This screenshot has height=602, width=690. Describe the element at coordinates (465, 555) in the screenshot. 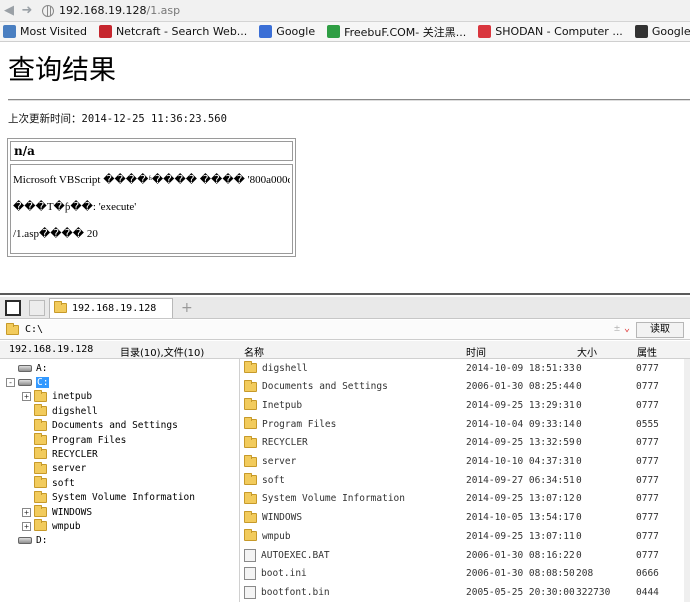

I see `file-row: AUTOEXEC.BAT 2006-01-30 08:16:22 0 0777` at that location.